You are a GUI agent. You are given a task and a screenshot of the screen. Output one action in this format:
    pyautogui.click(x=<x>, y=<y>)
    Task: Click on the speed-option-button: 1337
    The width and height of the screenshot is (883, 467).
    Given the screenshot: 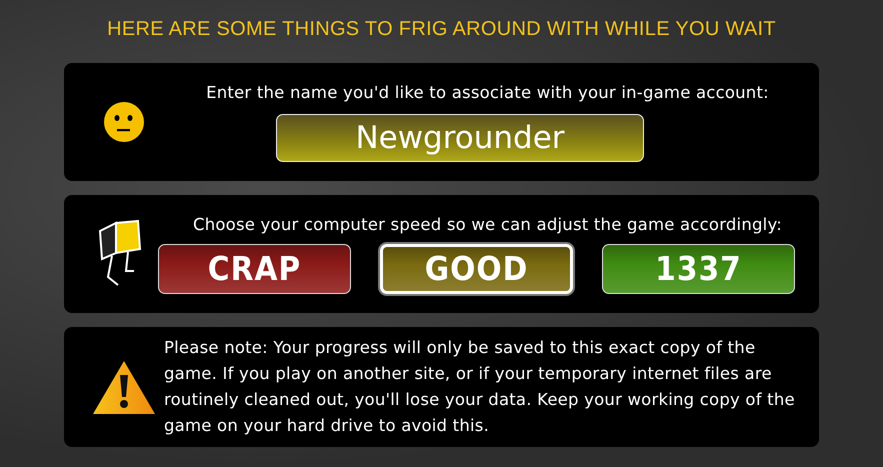 What is the action you would take?
    pyautogui.click(x=698, y=269)
    